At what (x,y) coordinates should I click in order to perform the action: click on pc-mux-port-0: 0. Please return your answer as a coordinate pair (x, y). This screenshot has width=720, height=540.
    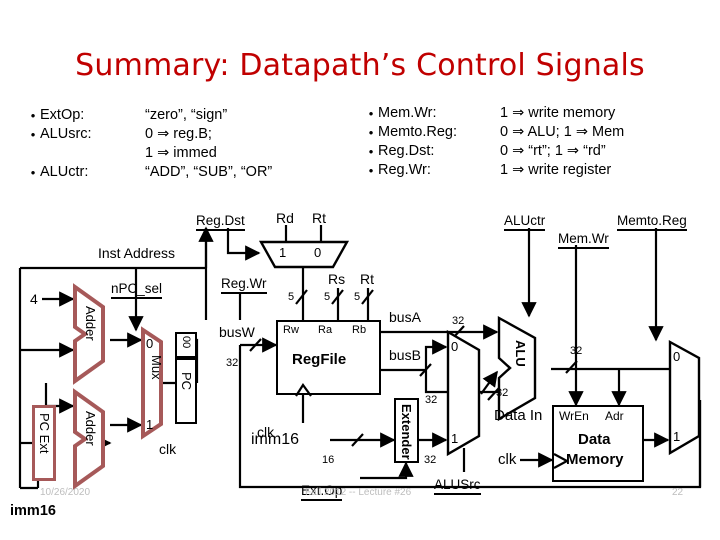
    Looking at the image, I should click on (150, 343).